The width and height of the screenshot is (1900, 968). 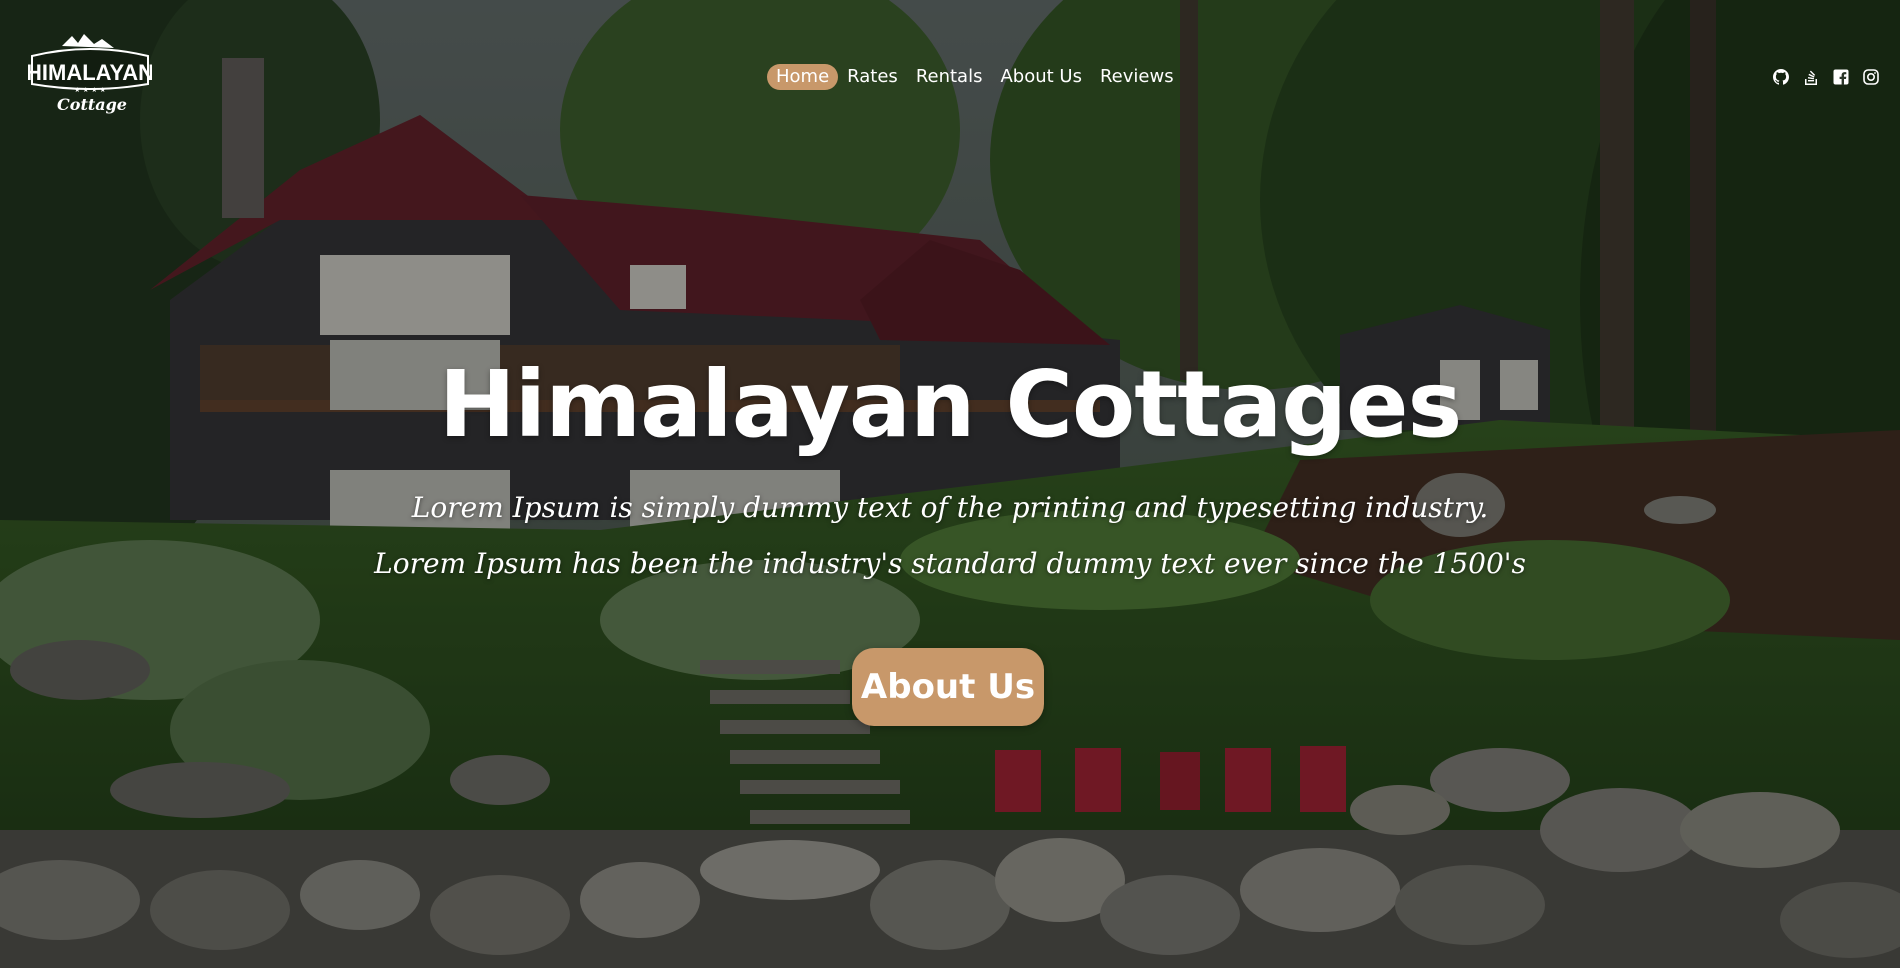 What do you see at coordinates (948, 687) in the screenshot?
I see `about-us-button: About Us` at bounding box center [948, 687].